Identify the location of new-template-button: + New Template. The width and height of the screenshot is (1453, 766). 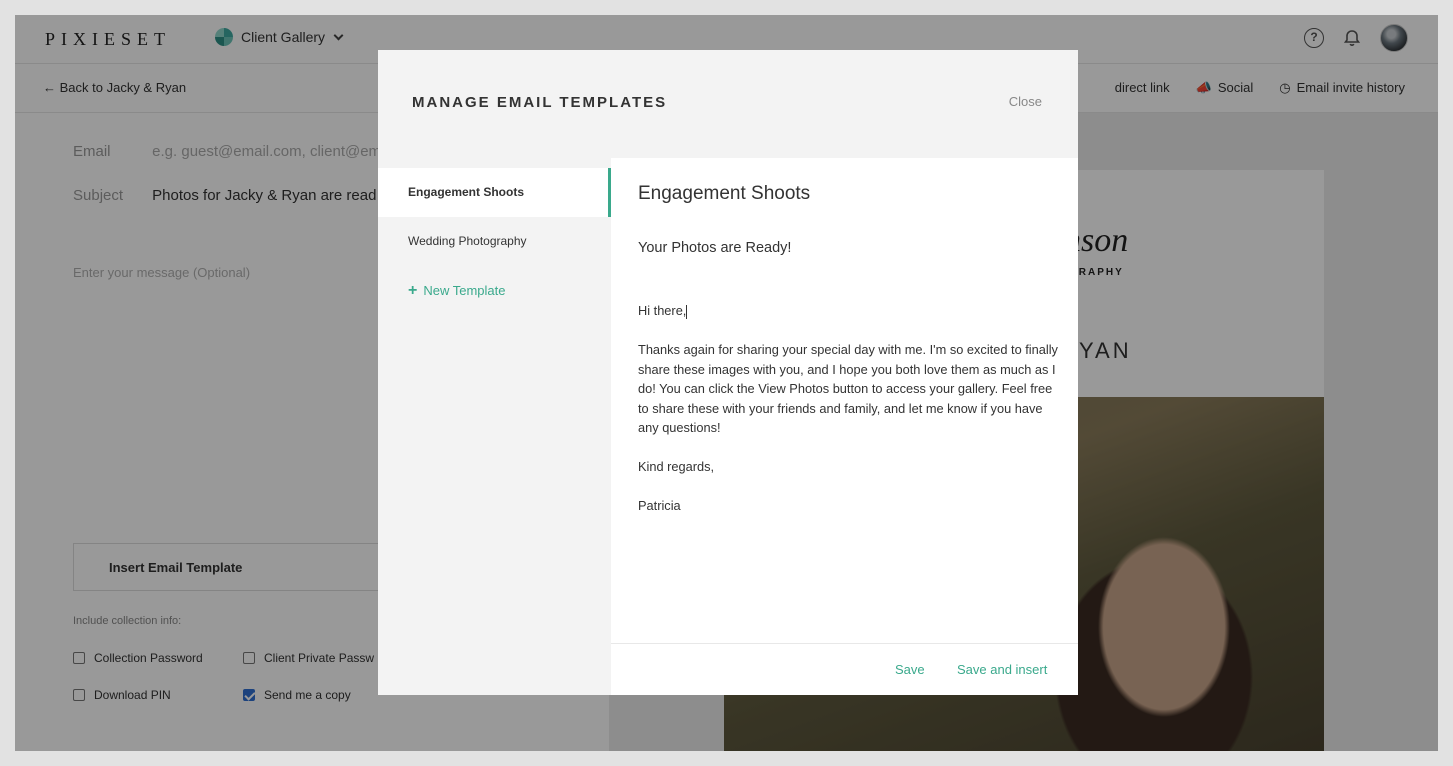
(456, 291).